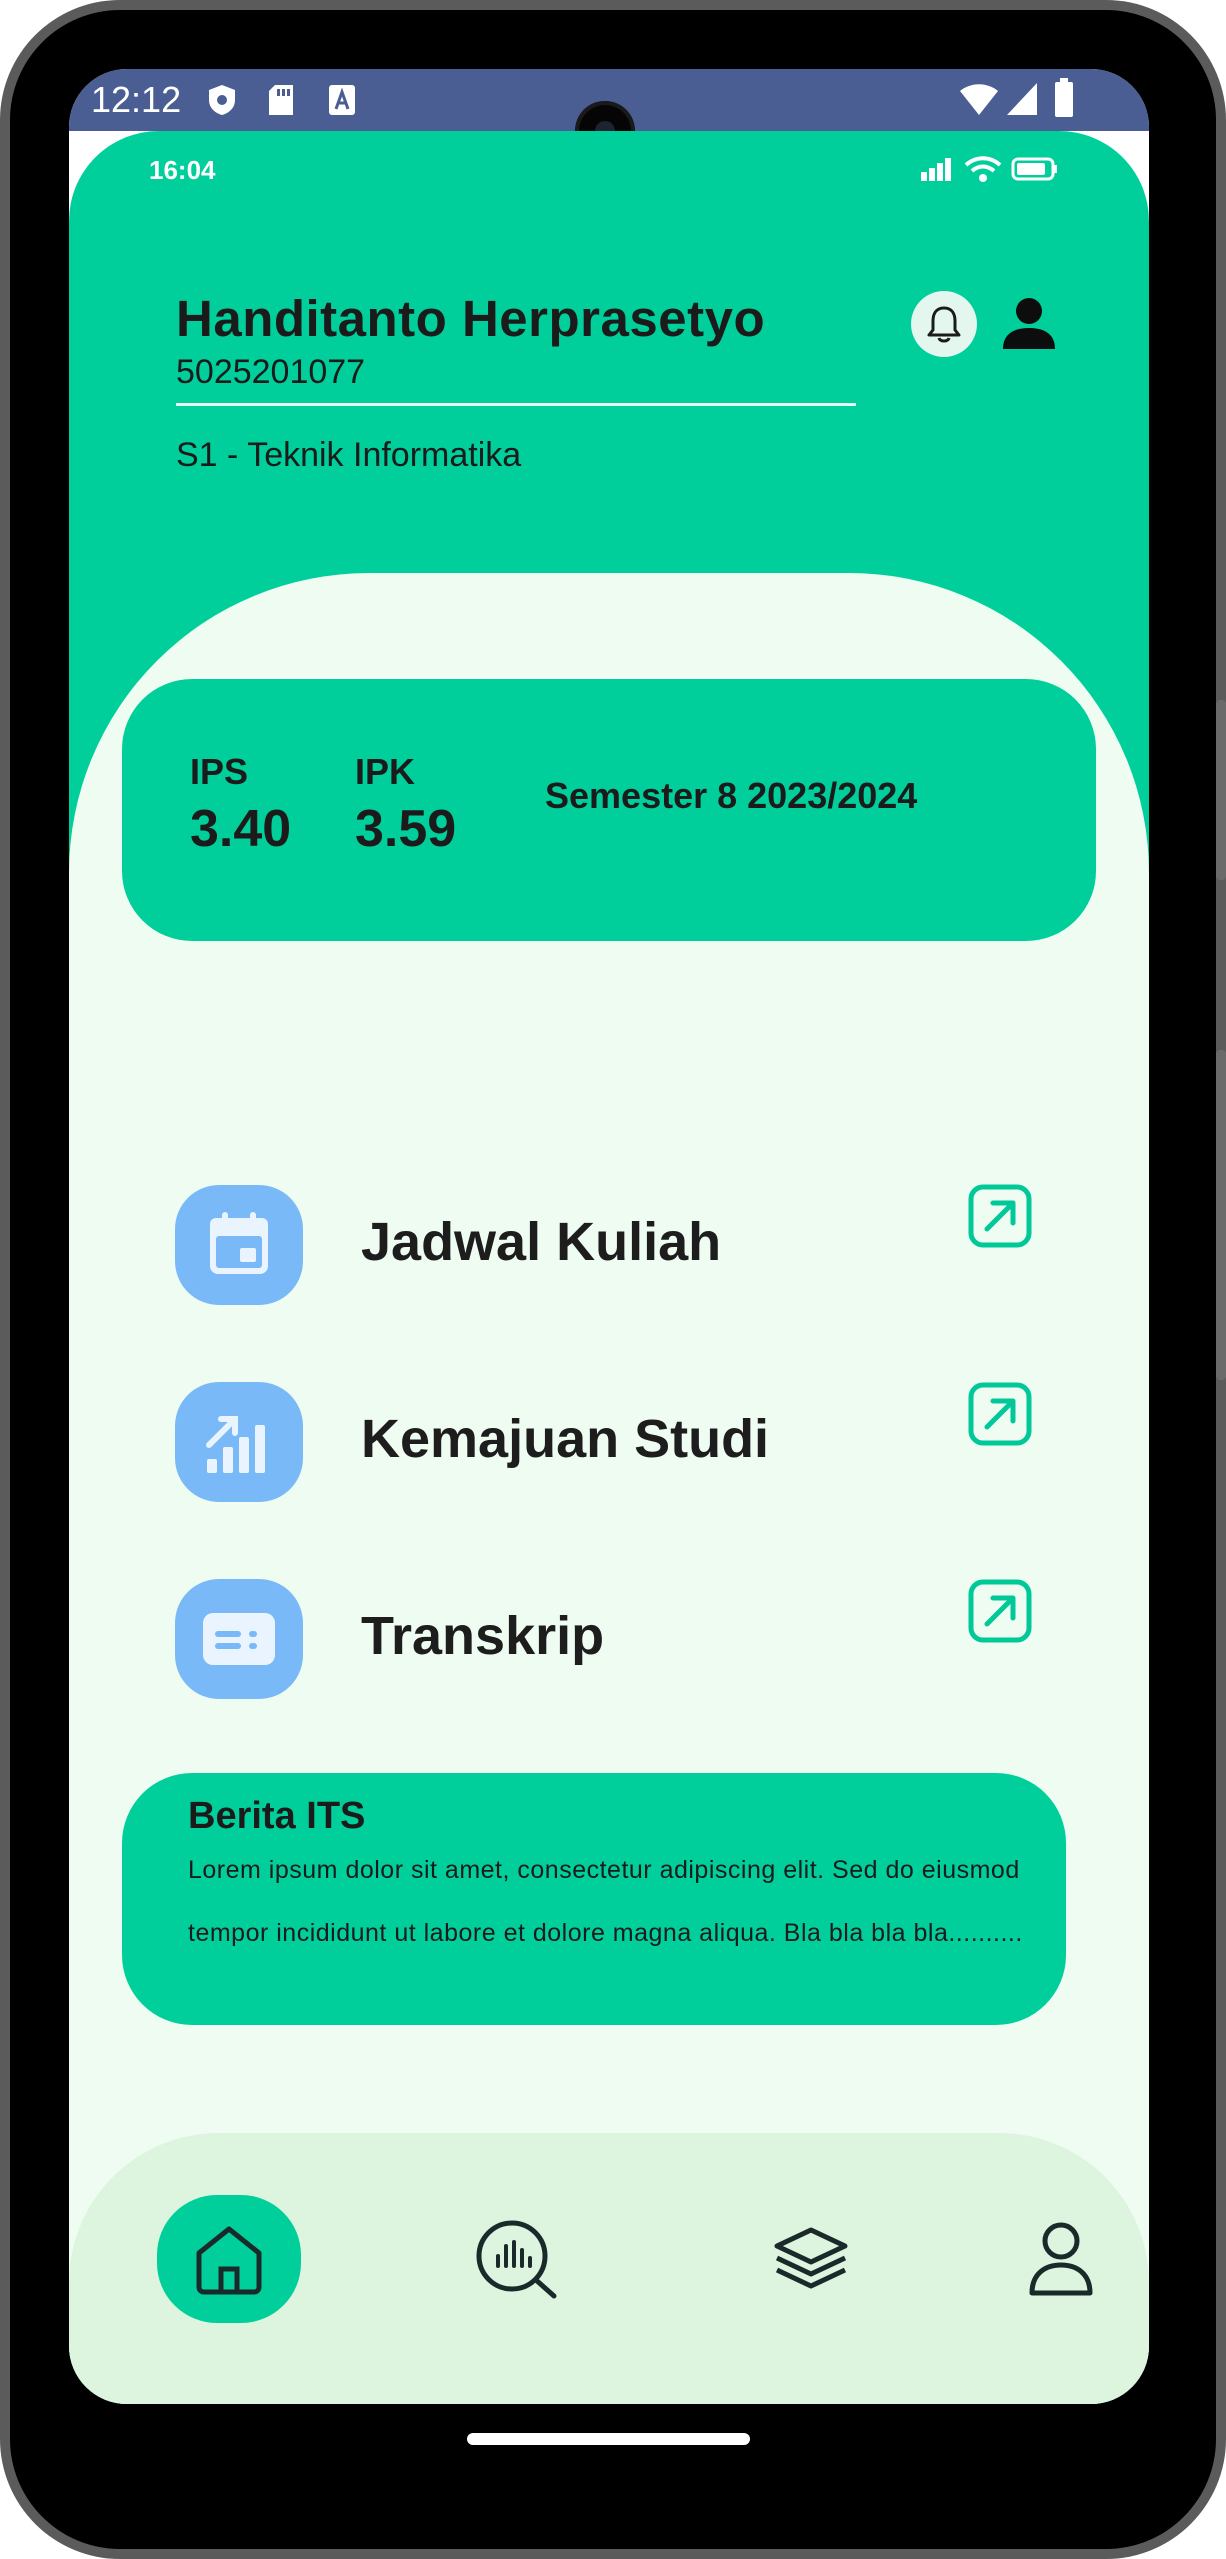 This screenshot has height=2559, width=1226. I want to click on signal-bars-icon, so click(936, 169).